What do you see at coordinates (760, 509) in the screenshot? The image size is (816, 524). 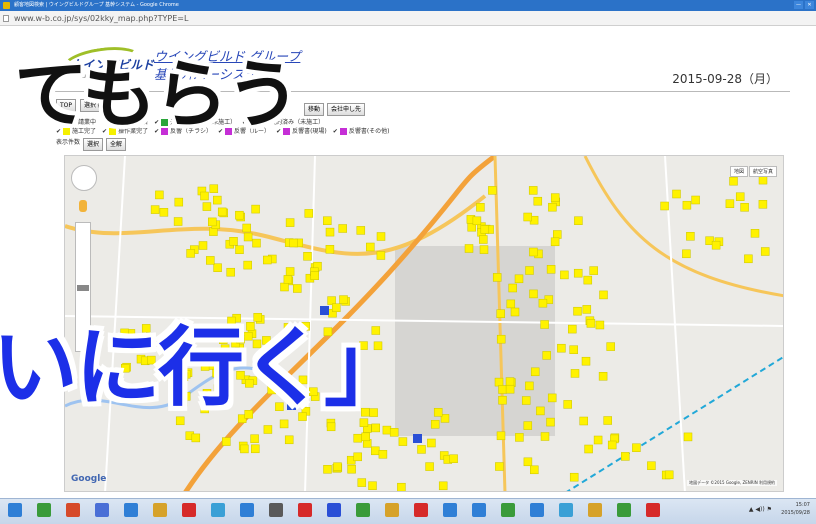 I see `system-tray: ▲ ◀)) ⚑` at bounding box center [760, 509].